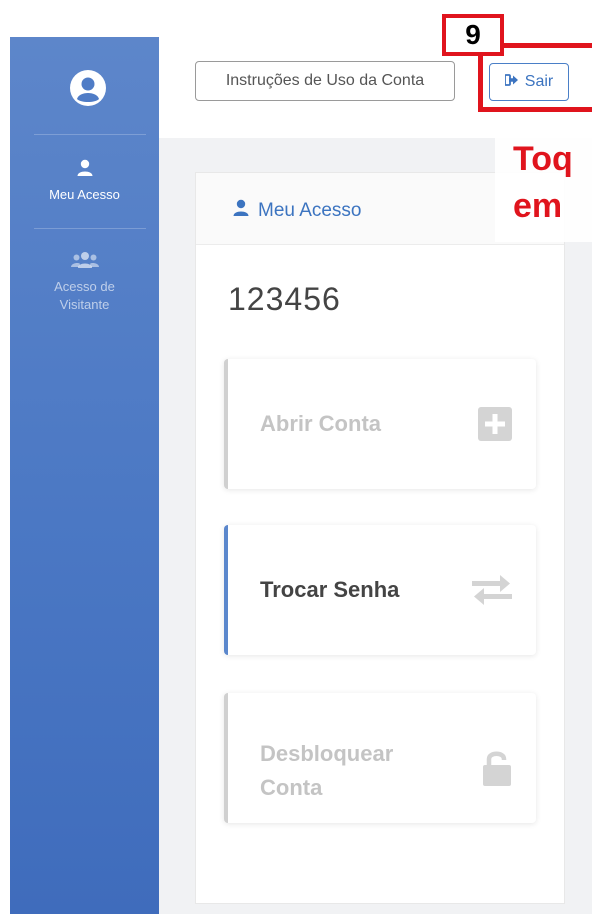 This screenshot has width=592, height=914. I want to click on tutorial-callout: Toq em, so click(543, 188).